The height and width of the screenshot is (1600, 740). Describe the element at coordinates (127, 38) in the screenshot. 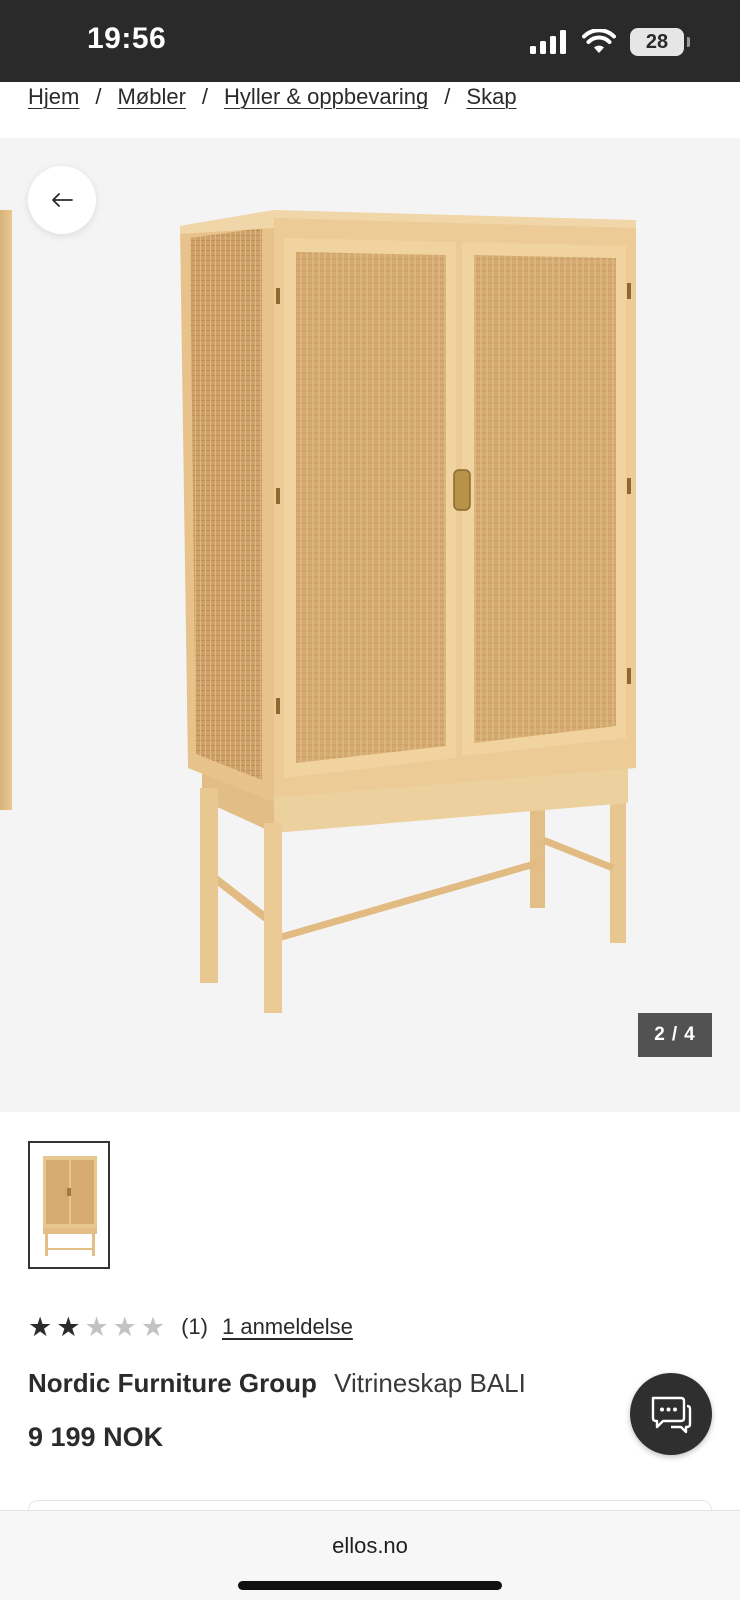

I see `status-time: 19:56` at that location.